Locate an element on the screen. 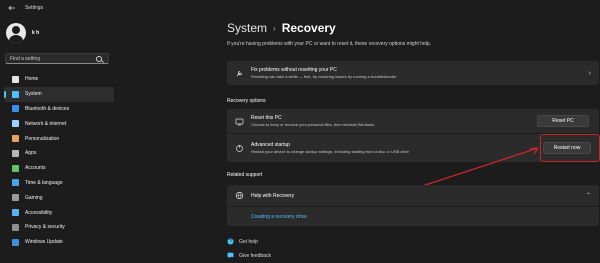 The image size is (600, 263). get-help-link: Get help is located at coordinates (248, 242).